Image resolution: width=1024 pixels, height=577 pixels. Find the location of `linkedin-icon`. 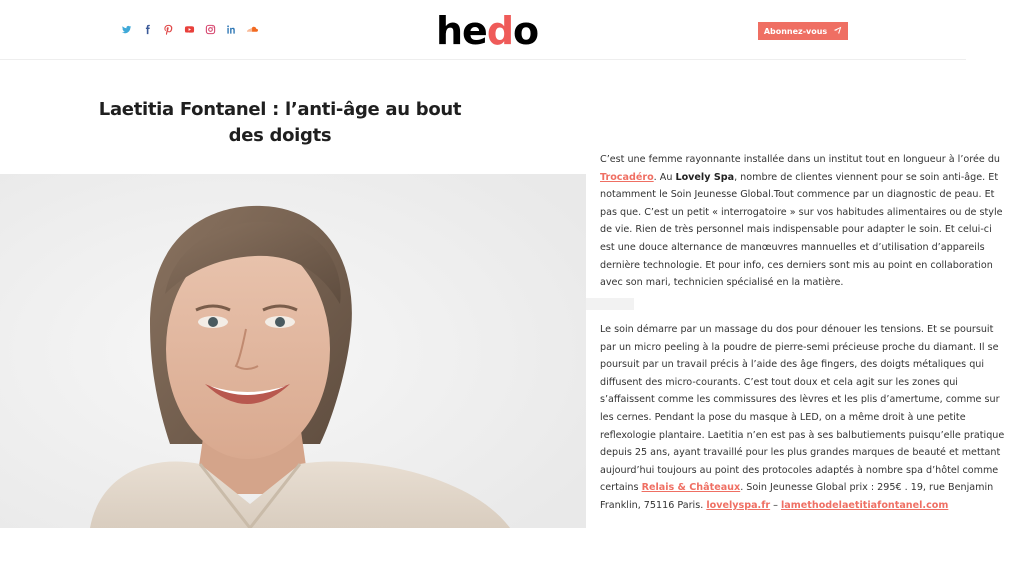

linkedin-icon is located at coordinates (231, 31).